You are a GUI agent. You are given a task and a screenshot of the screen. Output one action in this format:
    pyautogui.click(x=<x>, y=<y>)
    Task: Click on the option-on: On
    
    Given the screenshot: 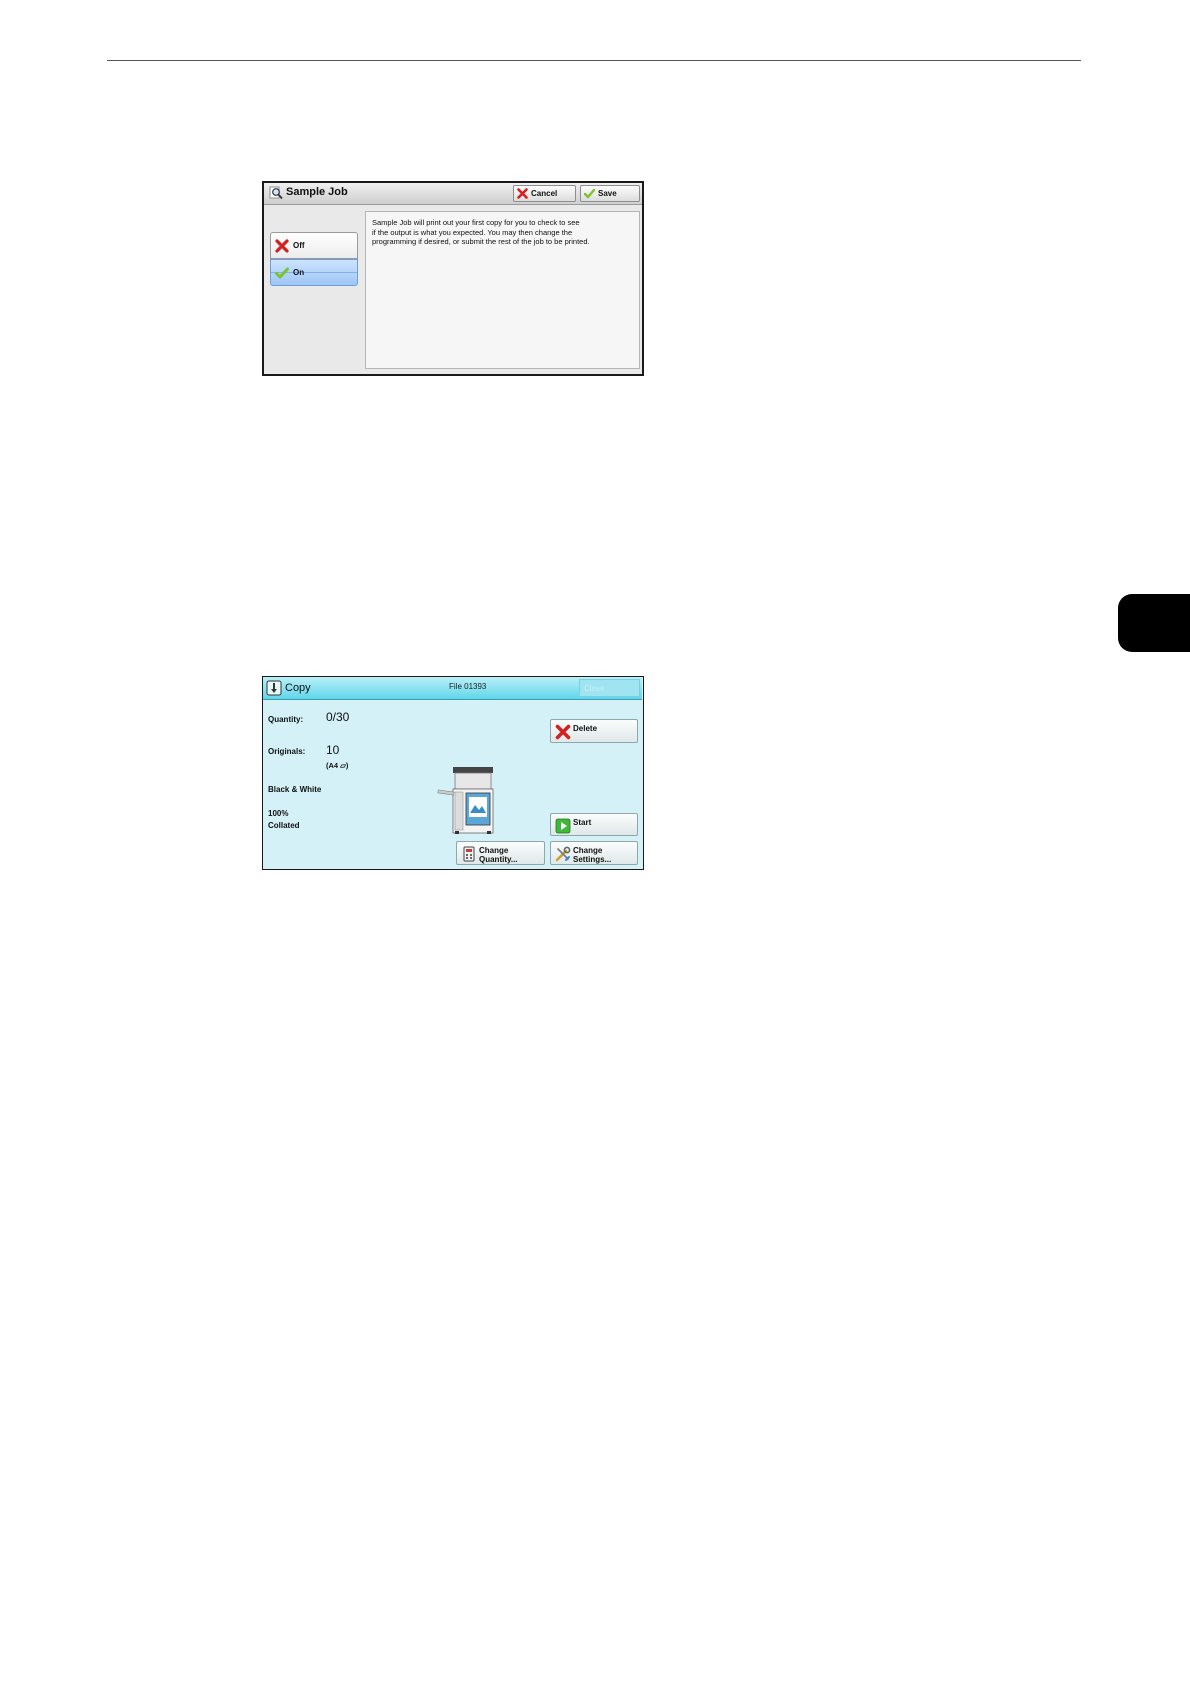 What is the action you would take?
    pyautogui.click(x=314, y=272)
    